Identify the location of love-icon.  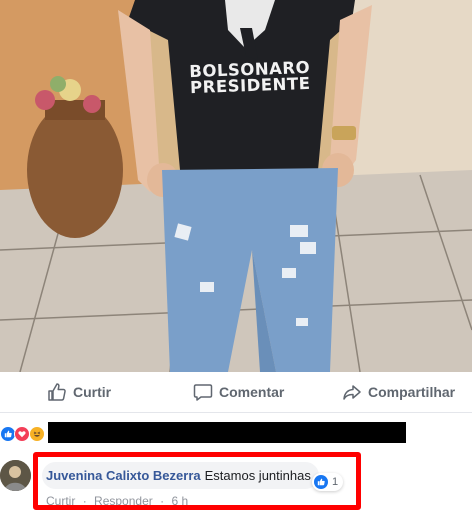
(22, 434).